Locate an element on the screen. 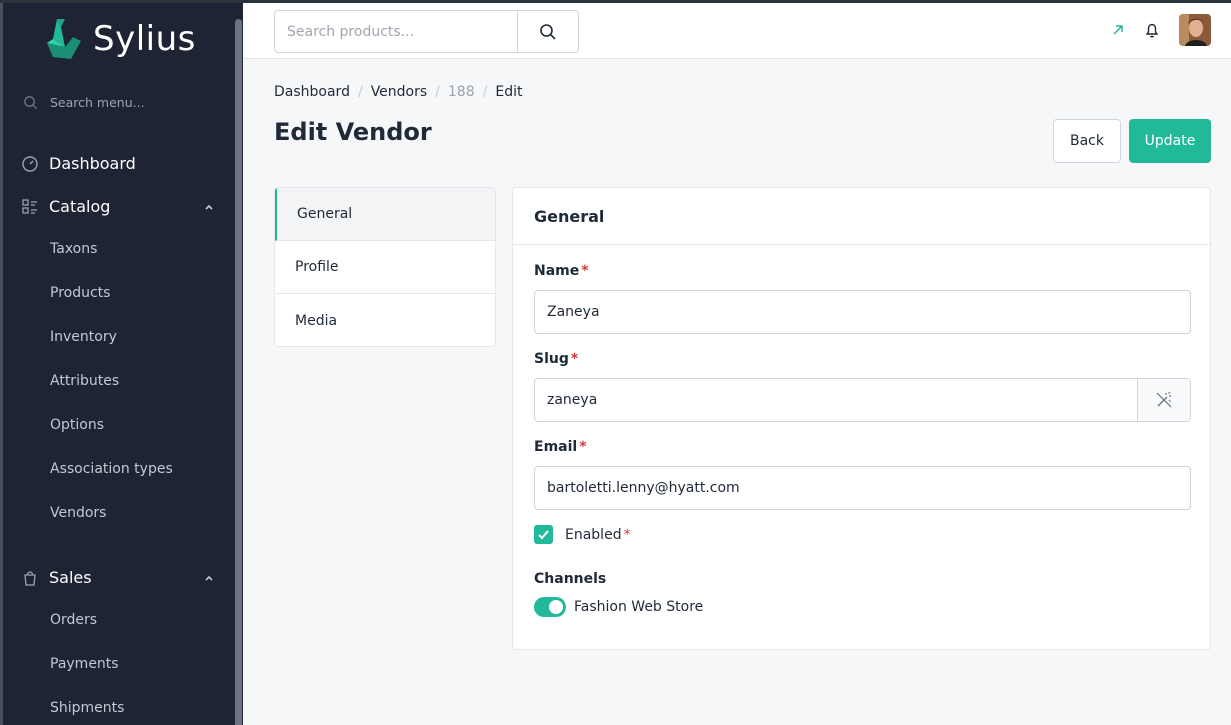  user-avatar-image is located at coordinates (1195, 30).